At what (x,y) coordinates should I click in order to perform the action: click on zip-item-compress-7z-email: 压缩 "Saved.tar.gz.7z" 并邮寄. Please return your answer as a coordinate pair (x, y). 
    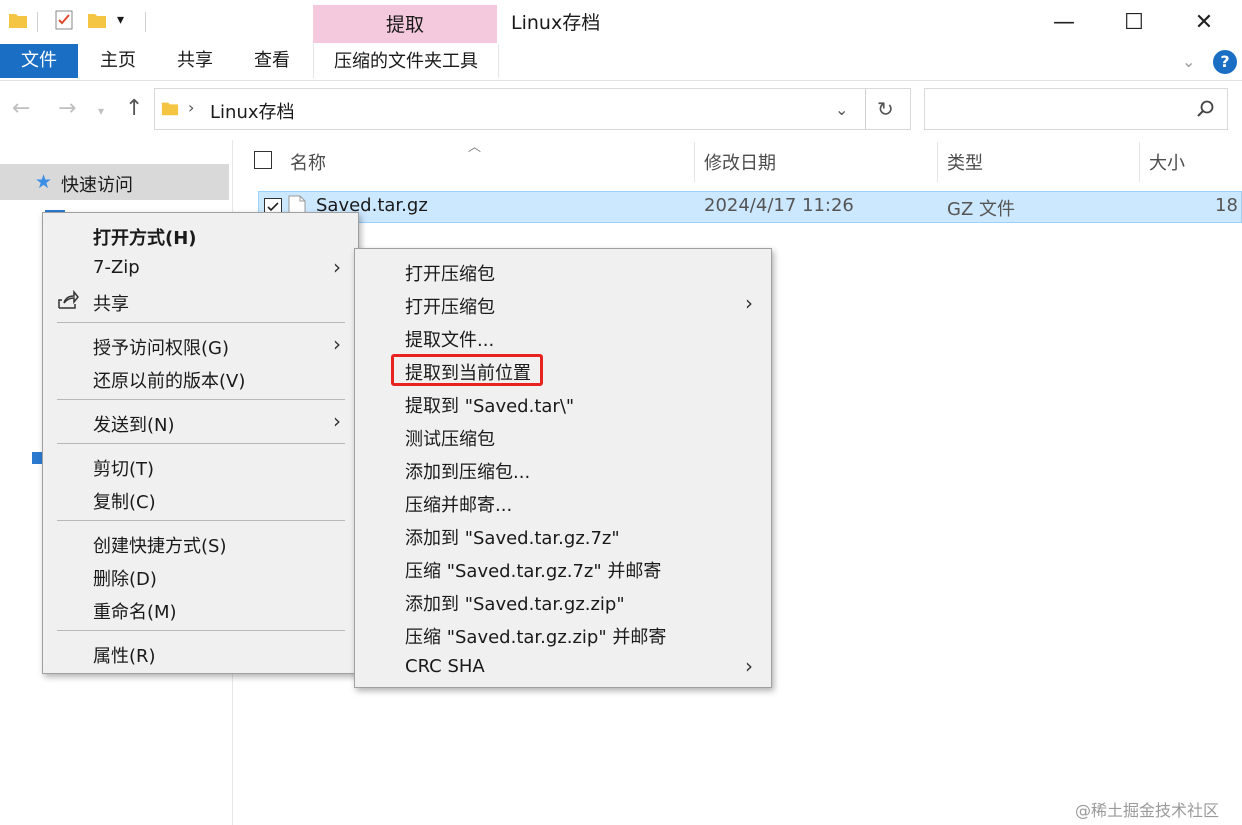
    Looking at the image, I should click on (533, 570).